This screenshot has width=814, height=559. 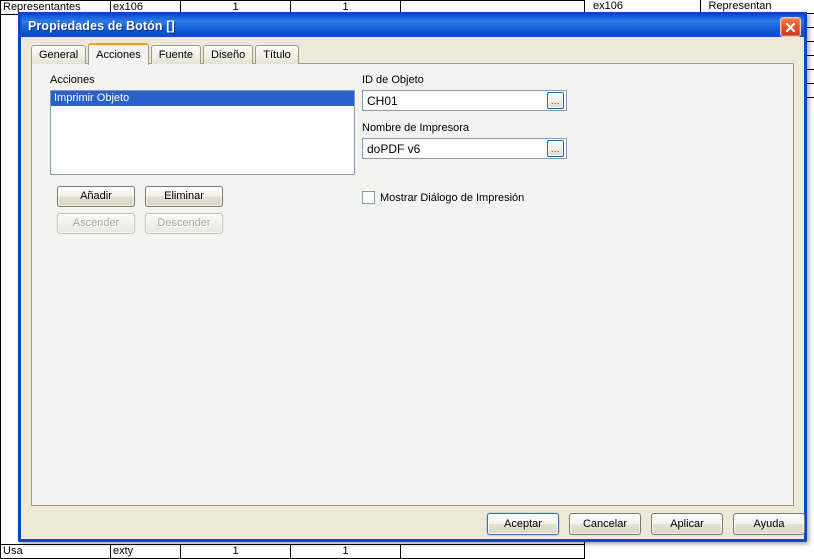 I want to click on dialog-tabs: General Acciones Fuente Diseño Título, so click(x=166, y=54).